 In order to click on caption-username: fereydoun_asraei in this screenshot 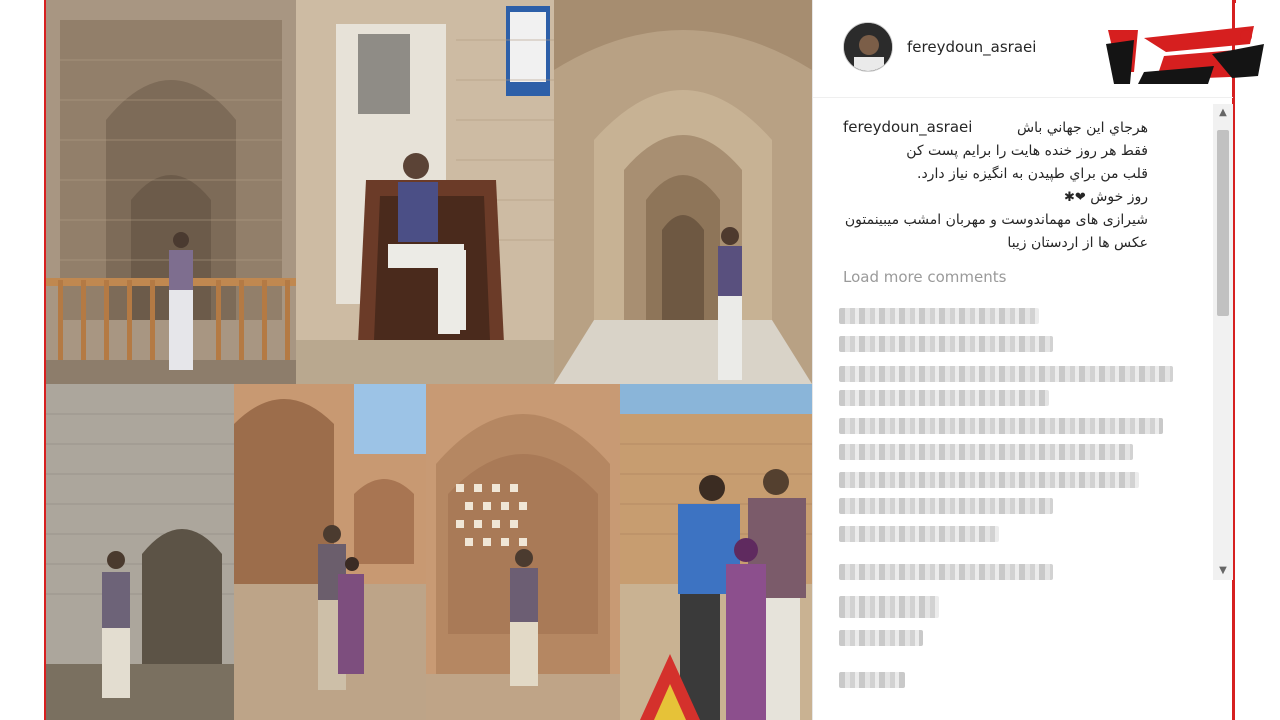, I will do `click(907, 127)`.